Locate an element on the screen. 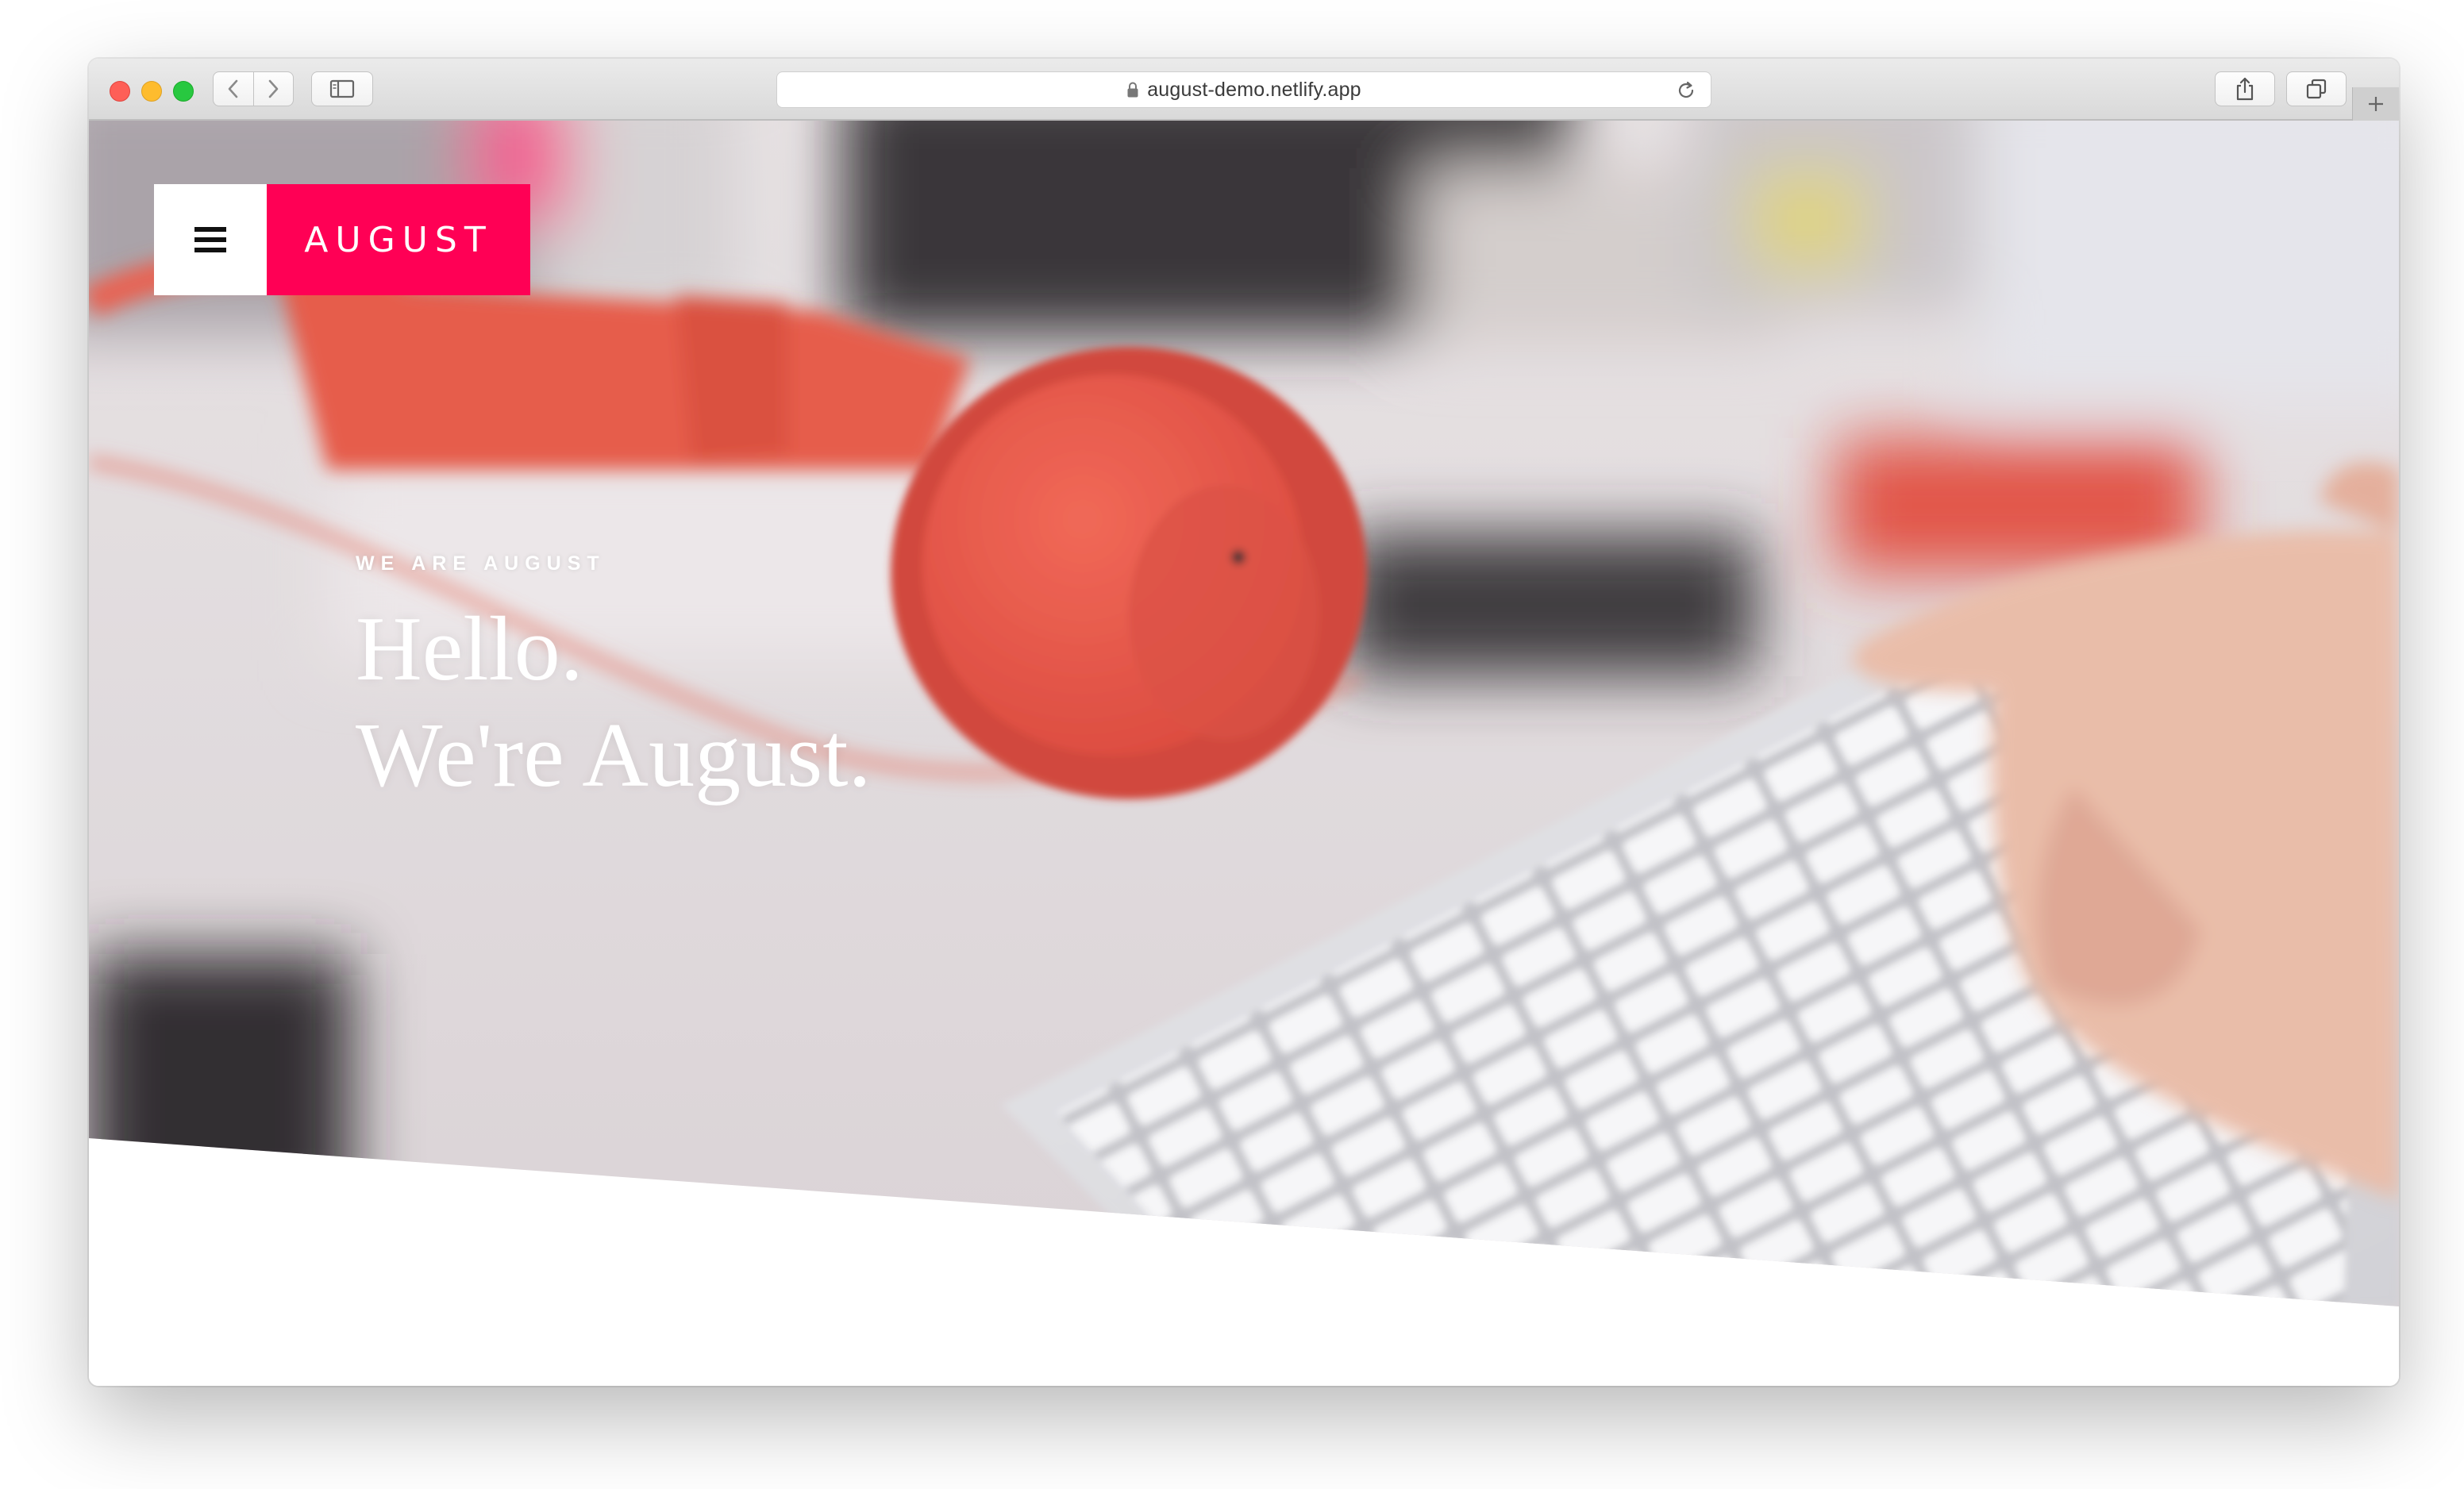 Image resolution: width=2464 pixels, height=1489 pixels. navigation-buttons is located at coordinates (253, 88).